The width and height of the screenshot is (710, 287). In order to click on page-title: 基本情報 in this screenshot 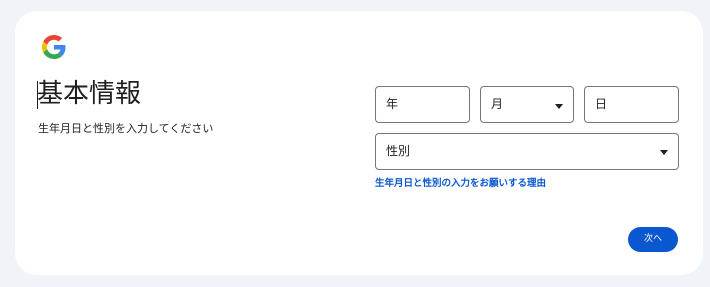, I will do `click(89, 94)`.